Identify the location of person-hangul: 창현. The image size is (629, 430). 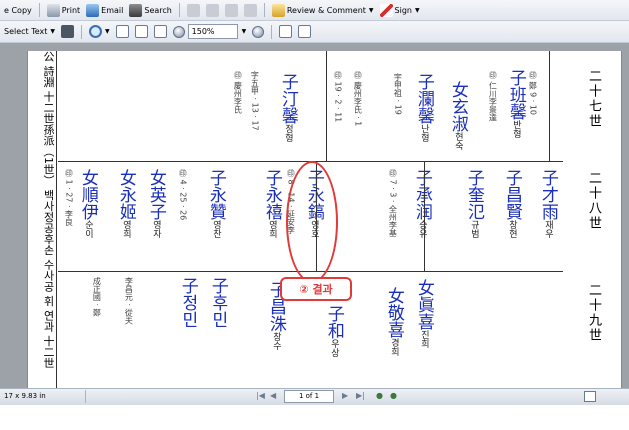
(511, 229).